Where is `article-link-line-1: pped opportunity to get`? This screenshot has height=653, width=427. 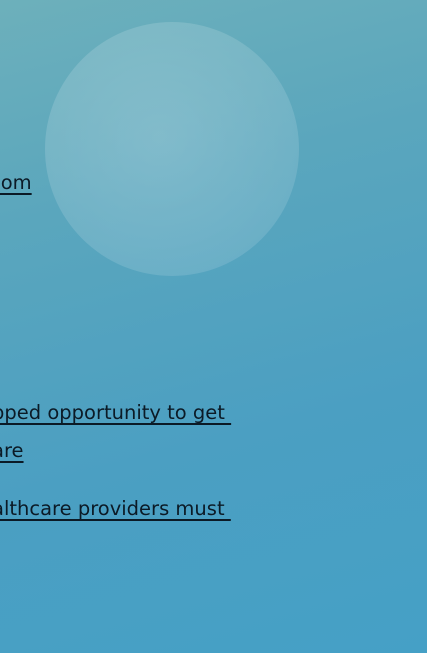 article-link-line-1: pped opportunity to get is located at coordinates (115, 413).